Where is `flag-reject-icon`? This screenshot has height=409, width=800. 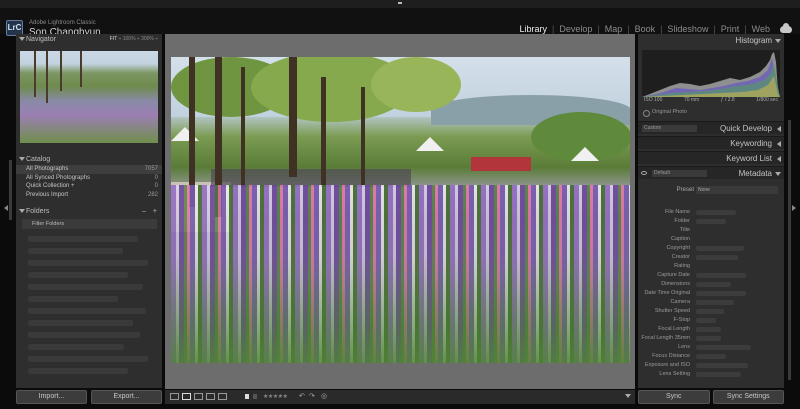
flag-reject-icon is located at coordinates (255, 396).